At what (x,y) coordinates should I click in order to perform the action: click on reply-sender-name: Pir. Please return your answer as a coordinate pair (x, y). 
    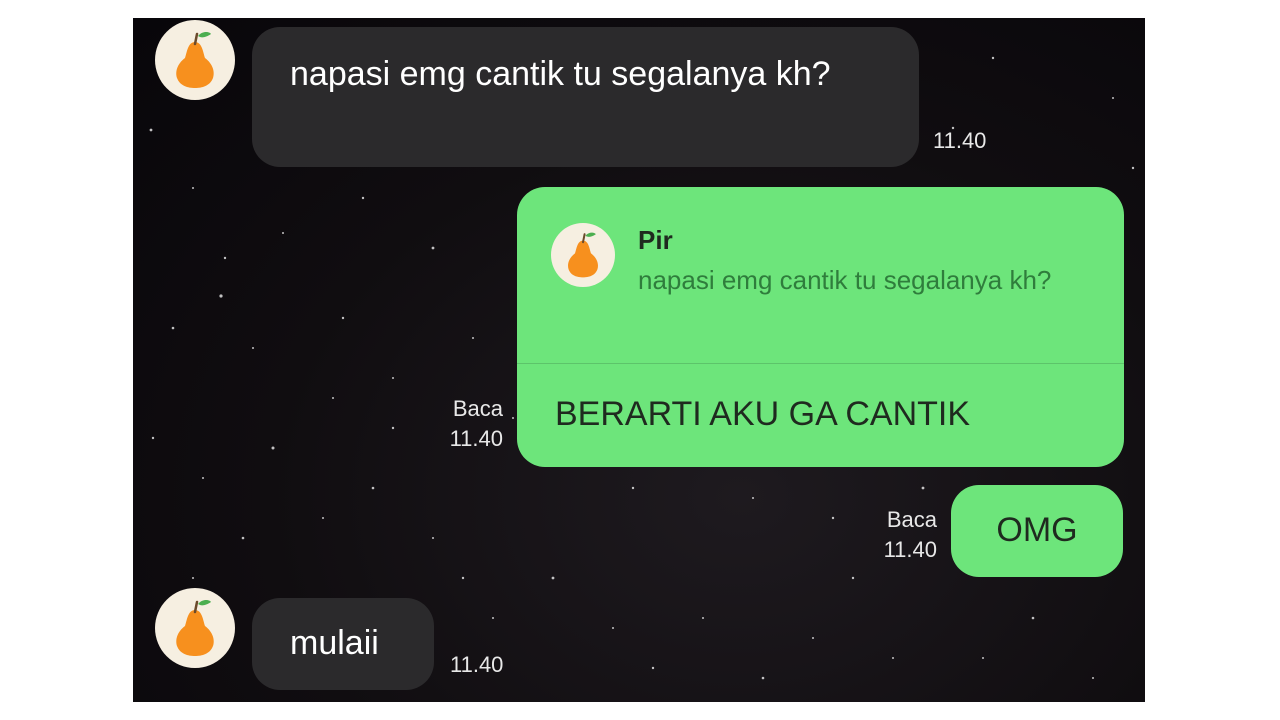
    Looking at the image, I should click on (655, 240).